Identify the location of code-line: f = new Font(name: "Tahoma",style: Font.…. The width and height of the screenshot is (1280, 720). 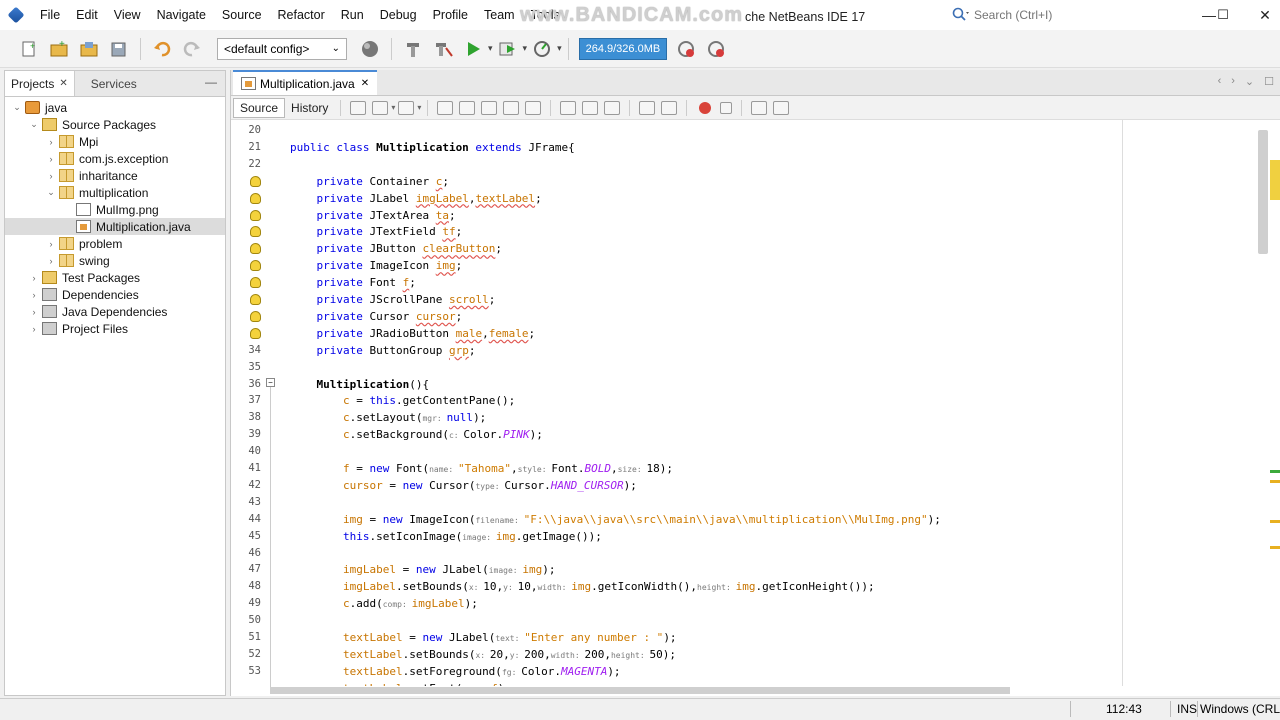
(481, 468).